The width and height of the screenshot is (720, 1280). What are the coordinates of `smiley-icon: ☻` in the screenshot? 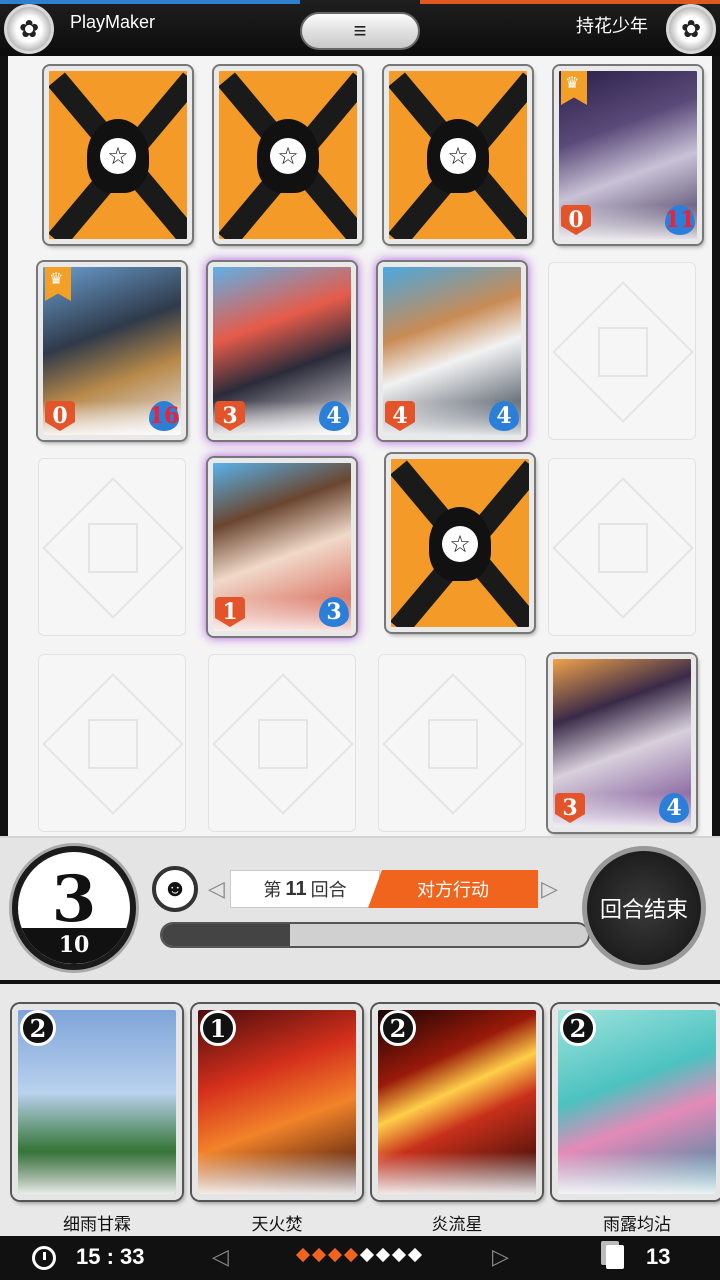 It's located at (175, 888).